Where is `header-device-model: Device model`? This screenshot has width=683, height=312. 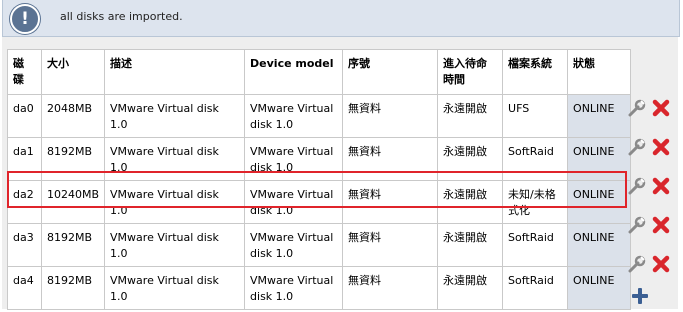 header-device-model: Device model is located at coordinates (294, 72).